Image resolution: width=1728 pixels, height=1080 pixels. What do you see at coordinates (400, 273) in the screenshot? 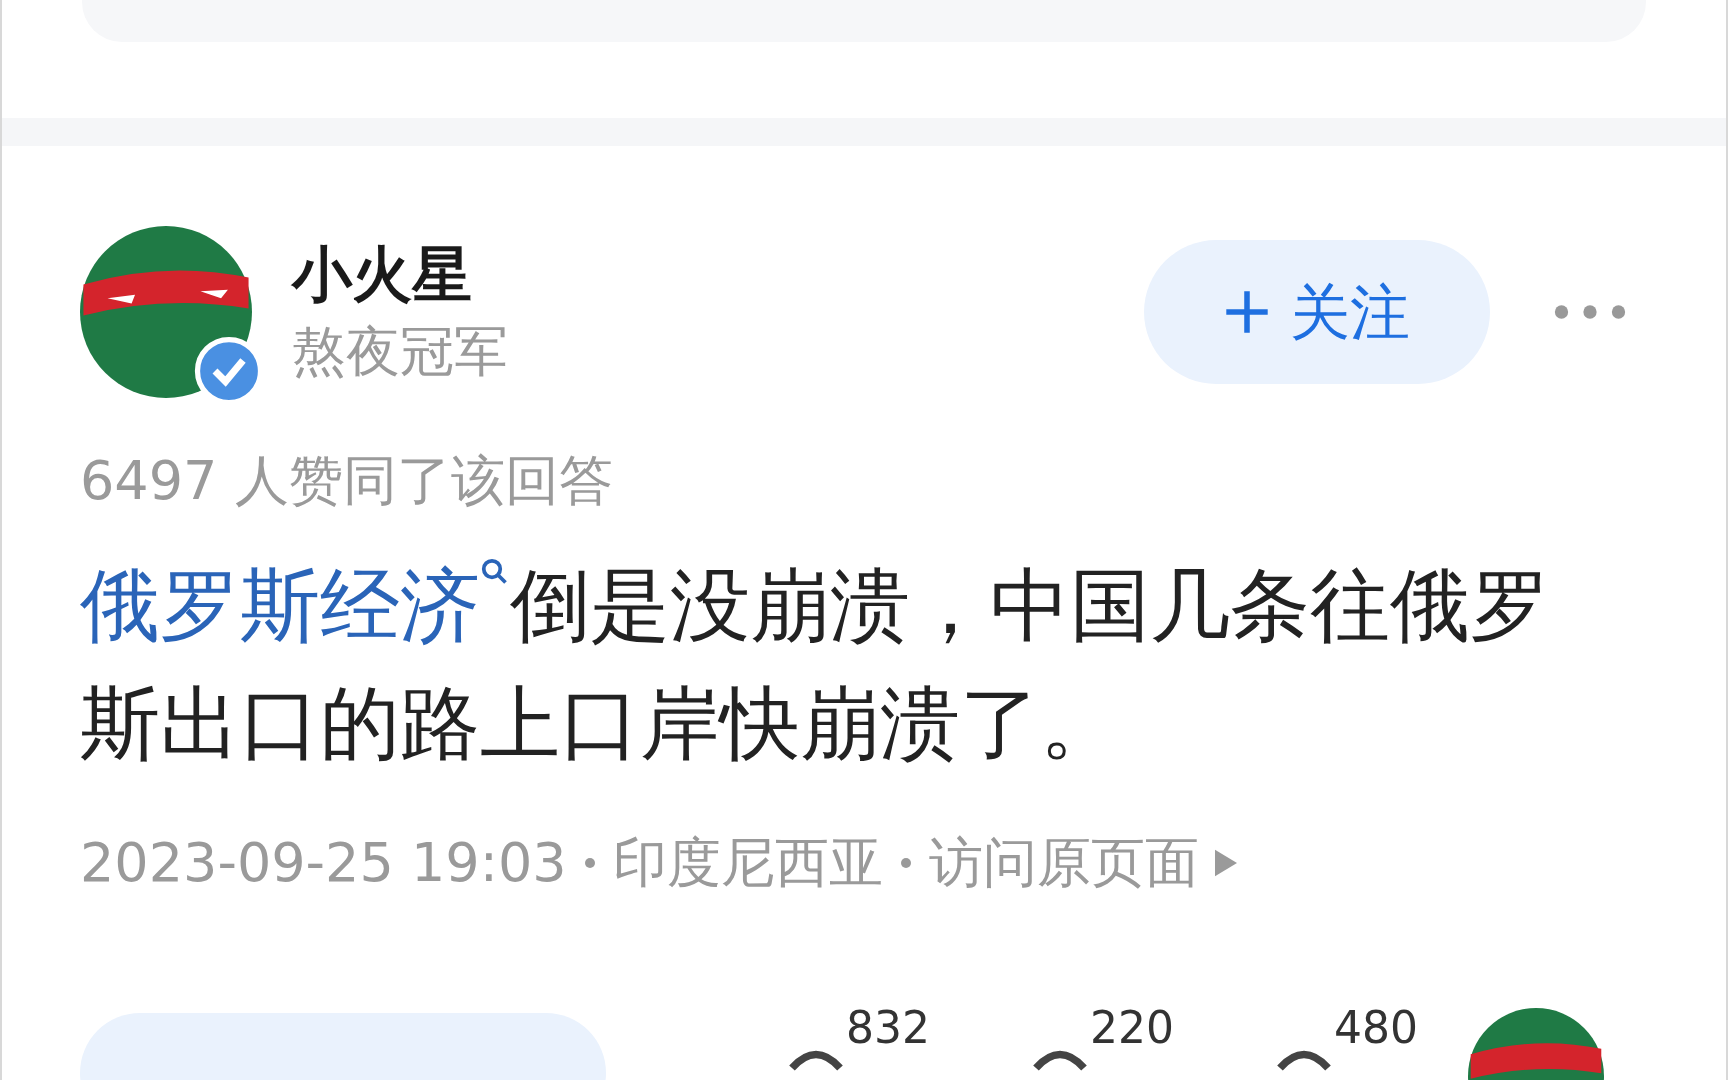
I see `author-name: 小火星` at bounding box center [400, 273].